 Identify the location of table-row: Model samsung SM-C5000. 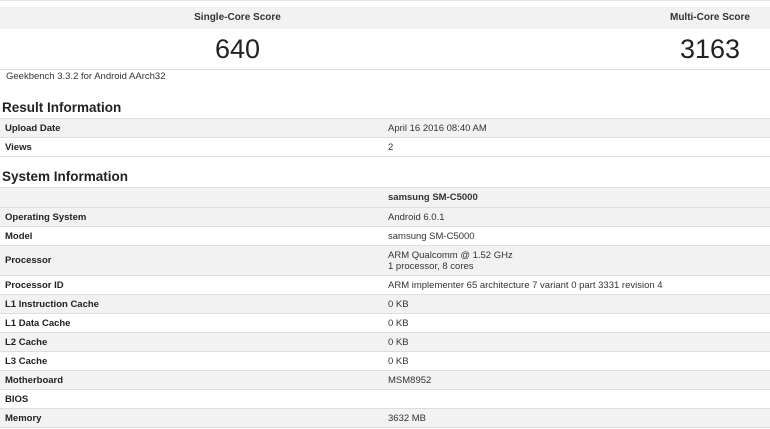
(385, 236).